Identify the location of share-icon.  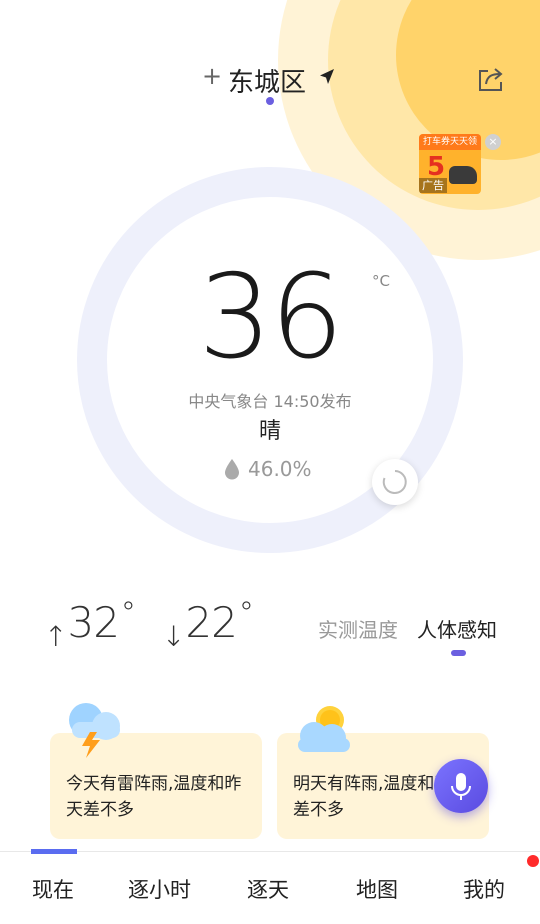
(491, 79).